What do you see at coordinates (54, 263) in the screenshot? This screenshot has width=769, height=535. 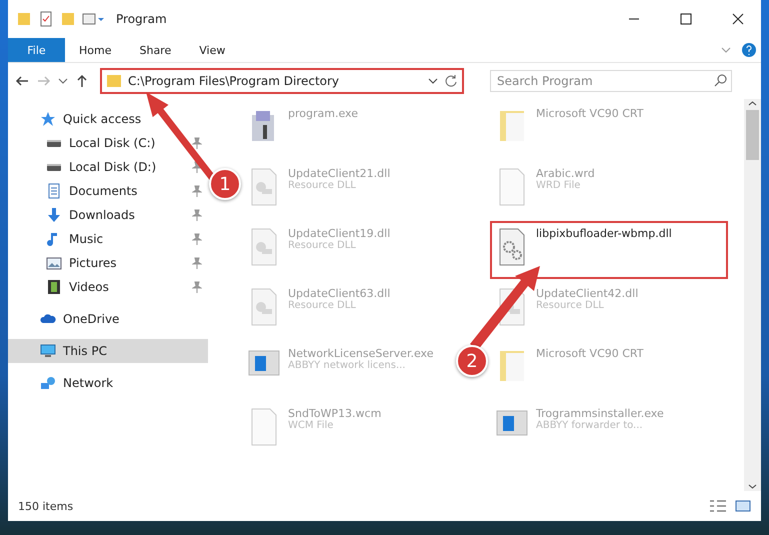 I see `picture-icon` at bounding box center [54, 263].